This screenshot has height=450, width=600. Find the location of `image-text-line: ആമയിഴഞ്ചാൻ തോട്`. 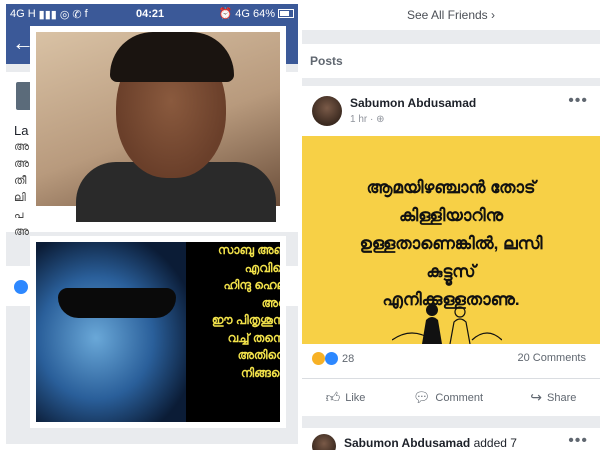

image-text-line: ആമയിഴഞ്ചാൻ തോട് is located at coordinates (451, 187).